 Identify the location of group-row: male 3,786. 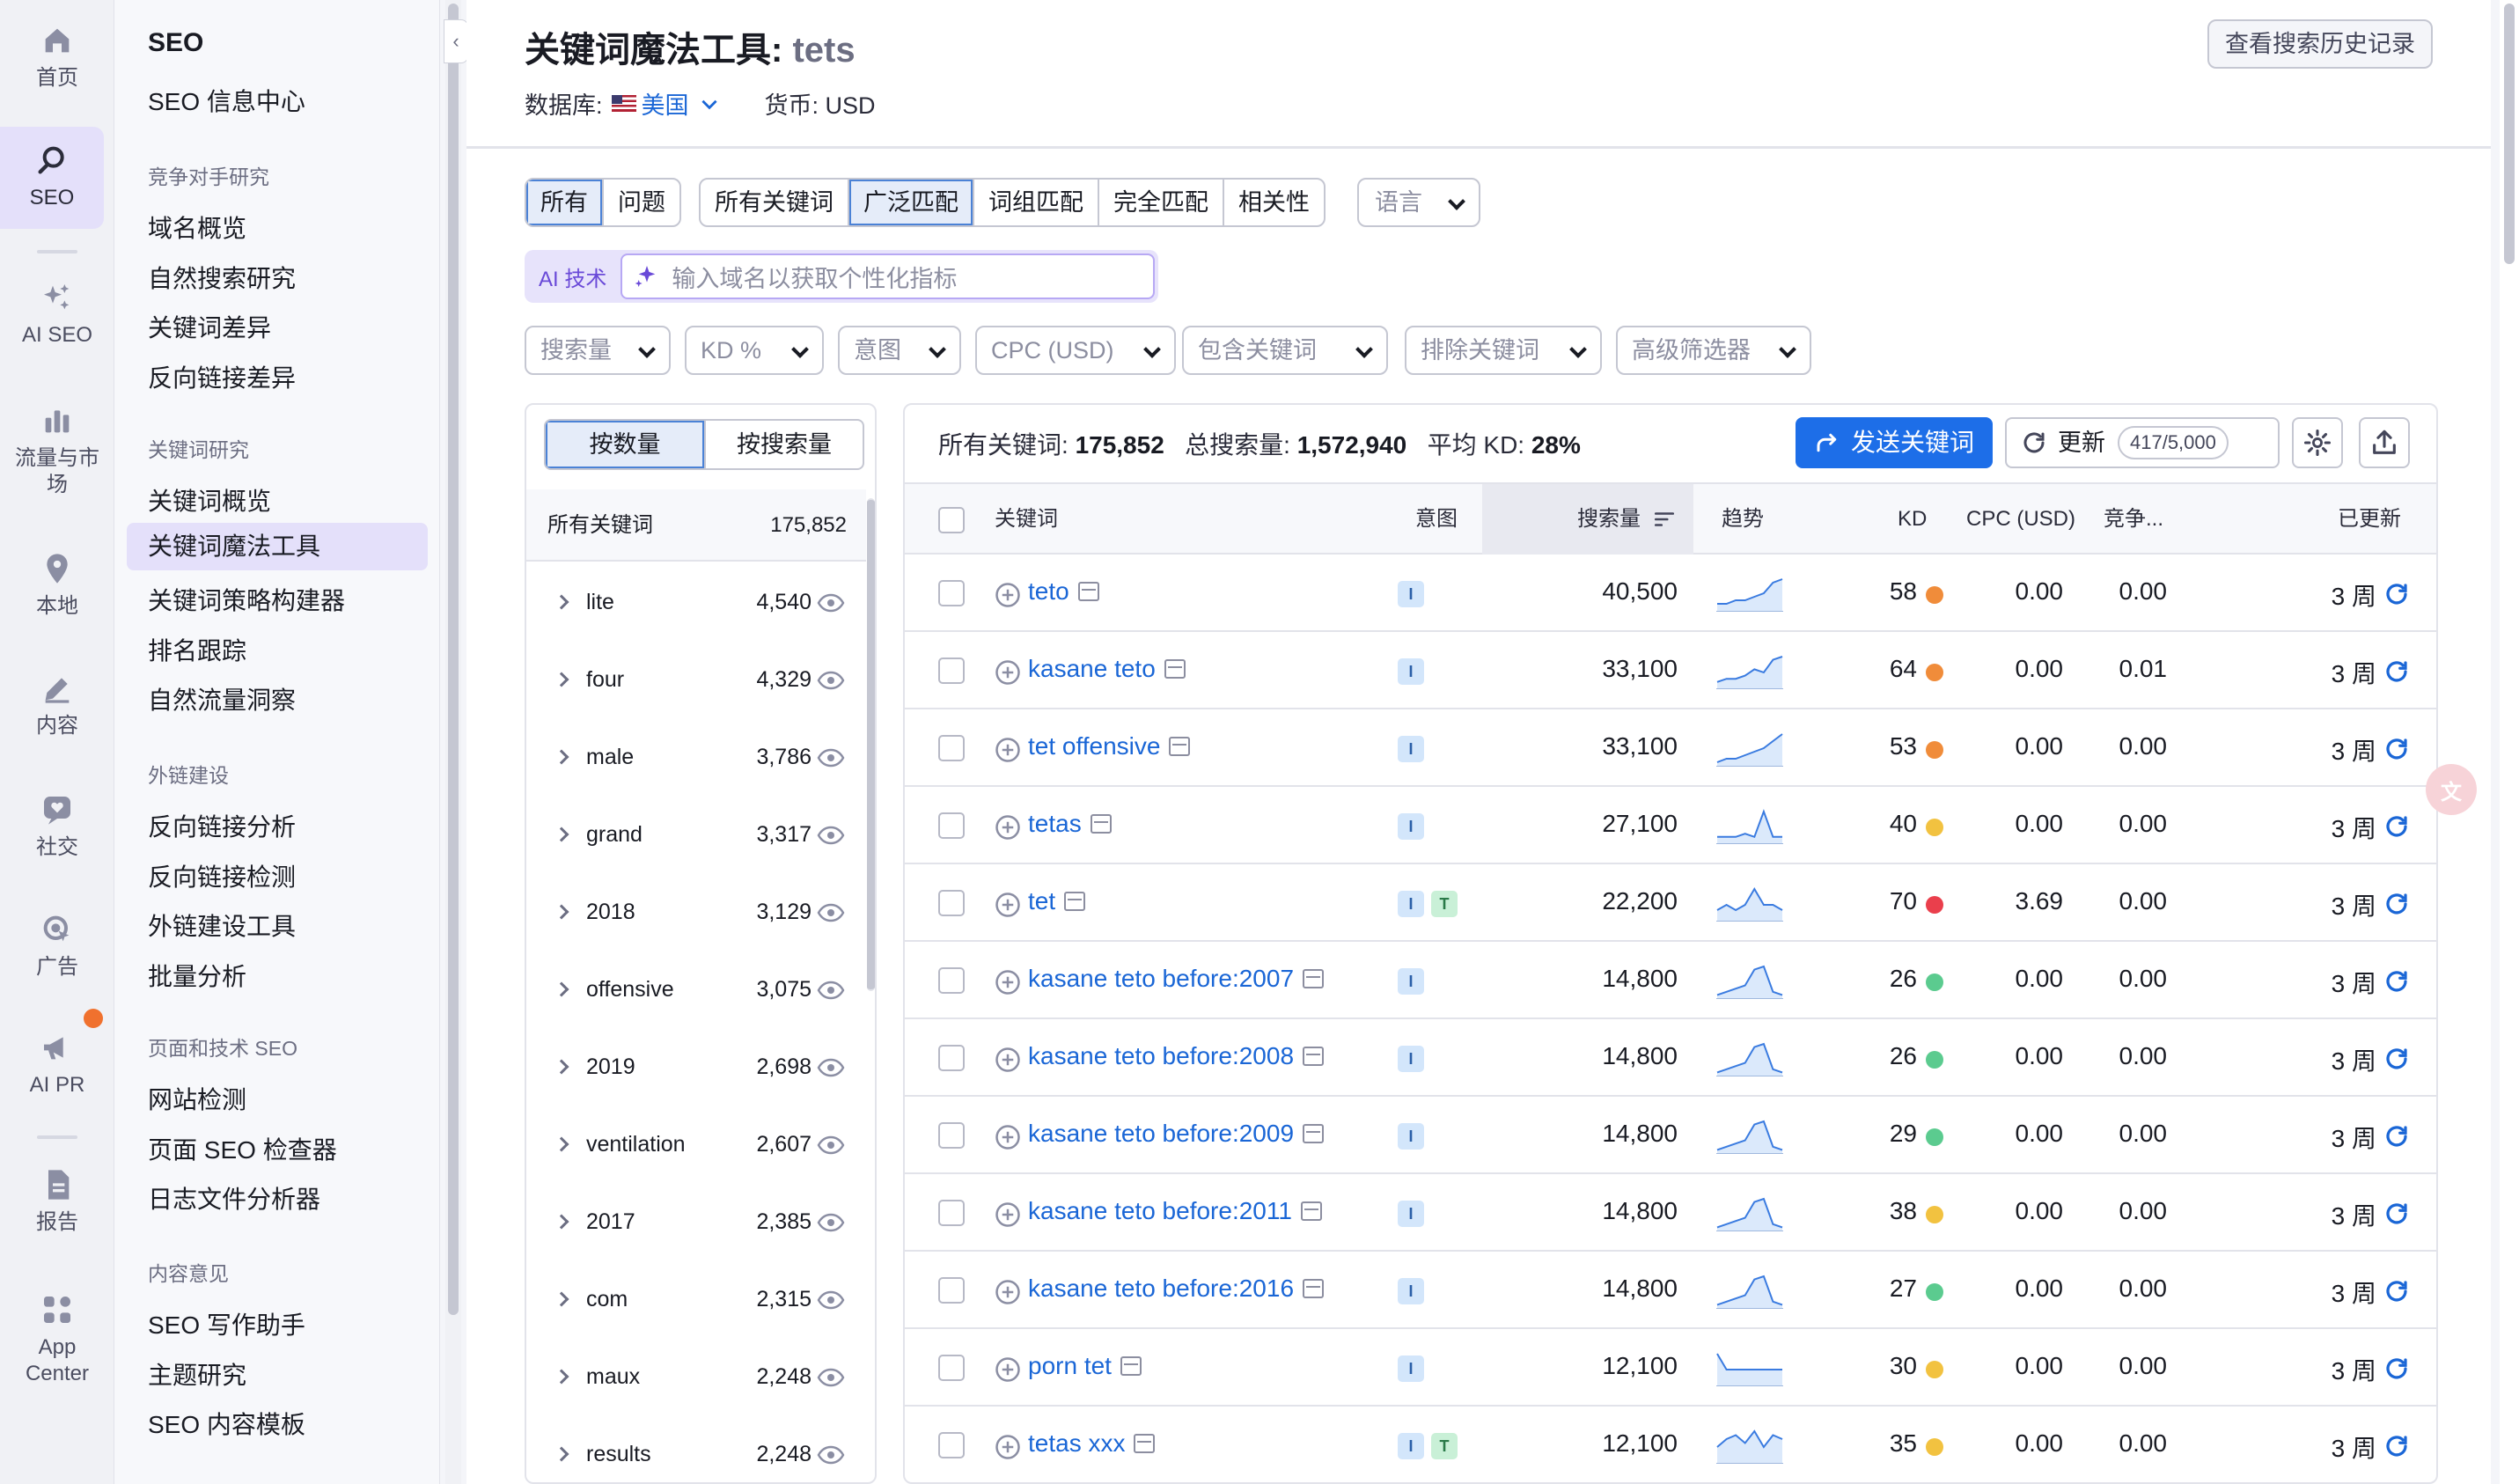
(696, 757).